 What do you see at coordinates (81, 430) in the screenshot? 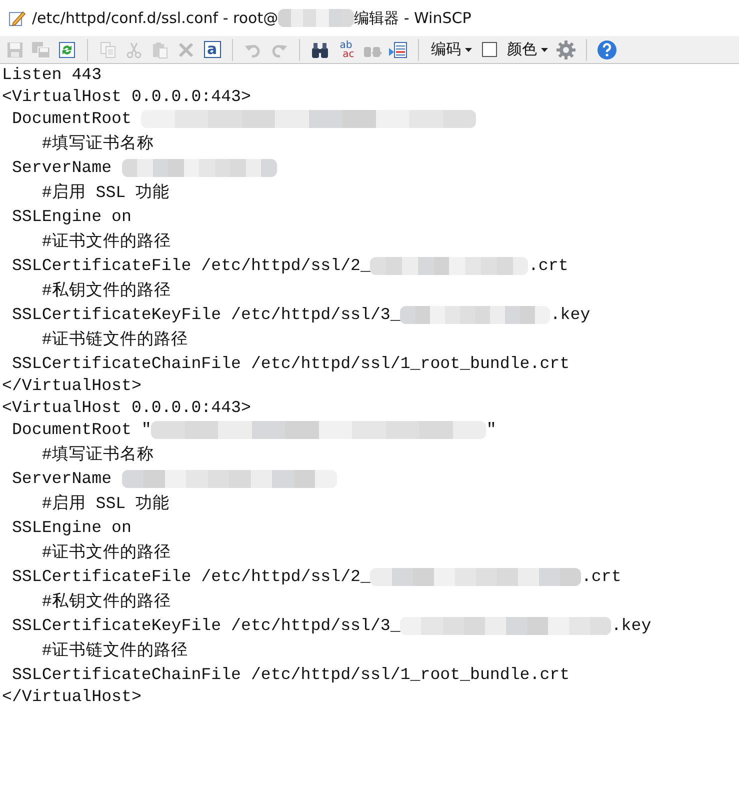
I see `code-text: DocumentRoot "` at bounding box center [81, 430].